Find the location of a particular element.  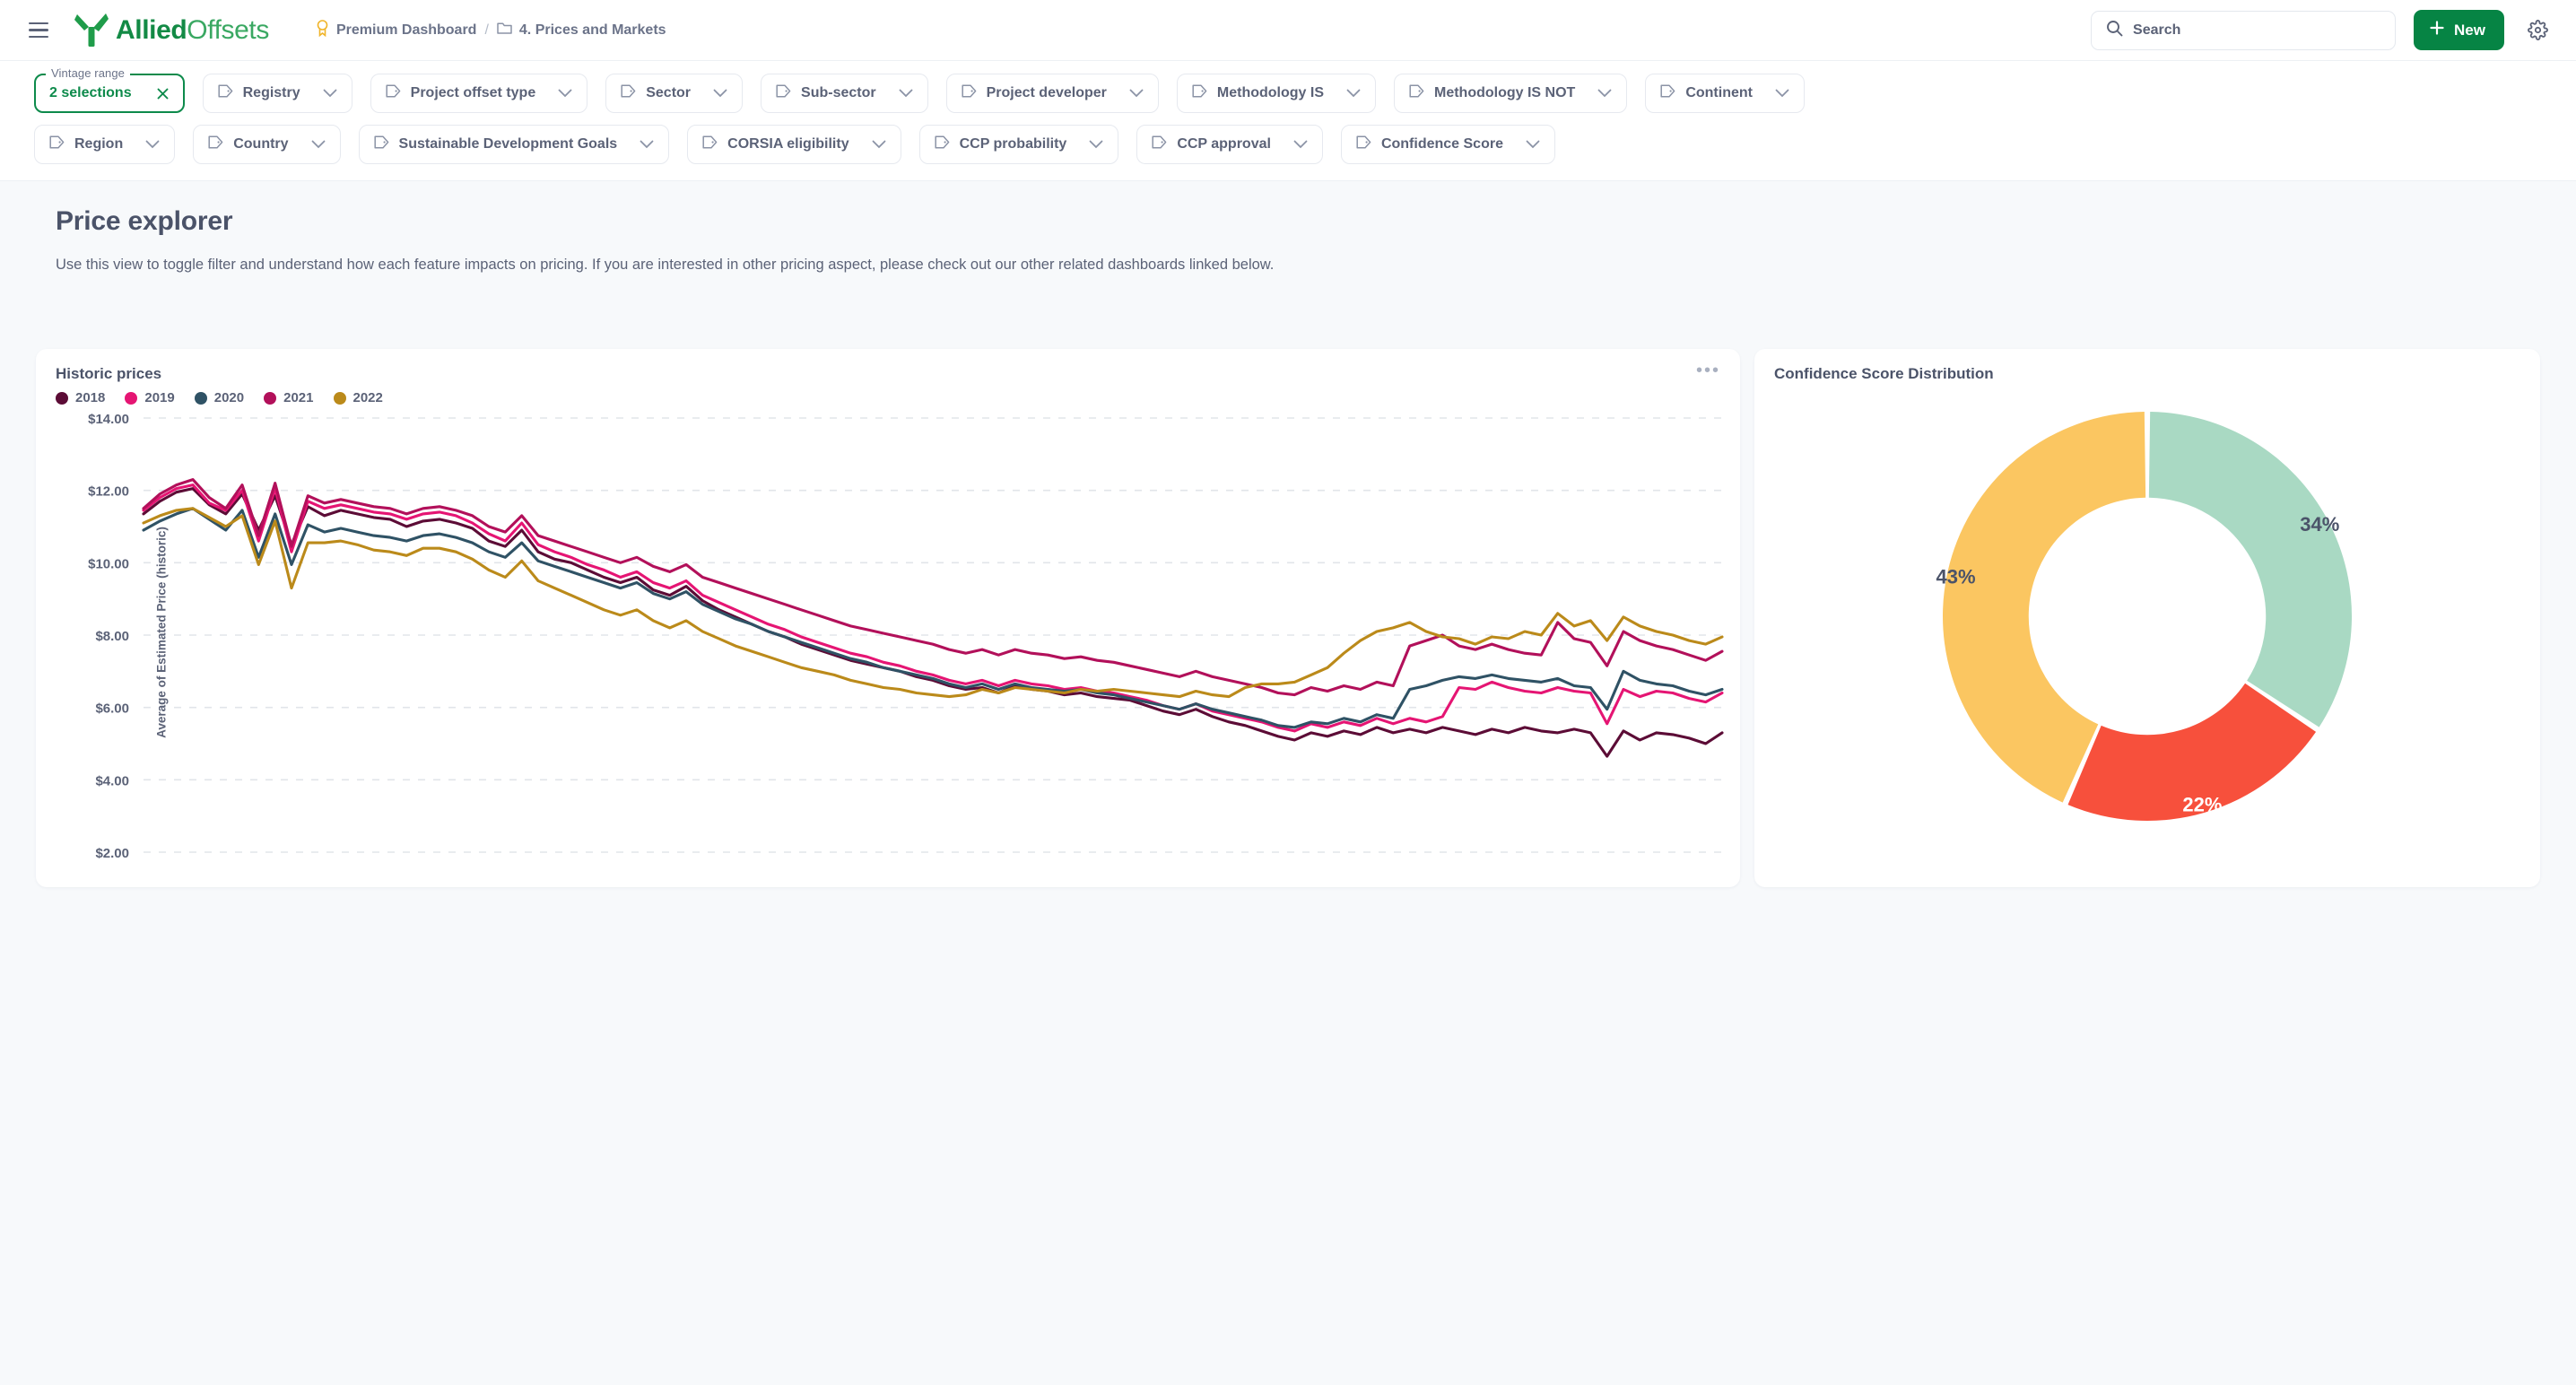

filter-label: Methodology IS NOT is located at coordinates (1505, 92).